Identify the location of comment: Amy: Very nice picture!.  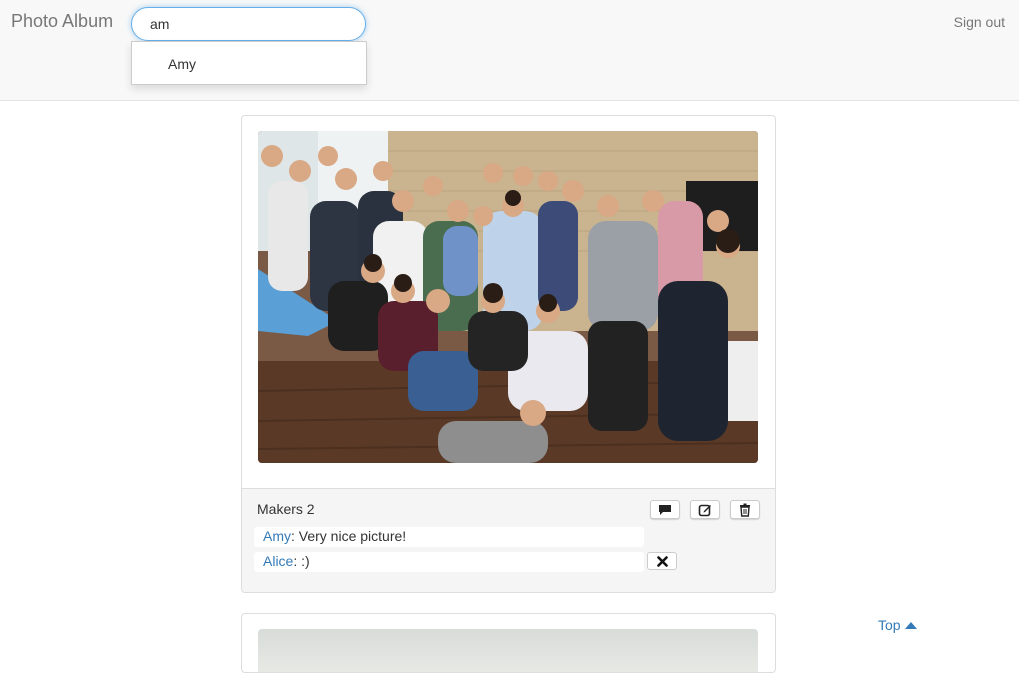
(449, 537).